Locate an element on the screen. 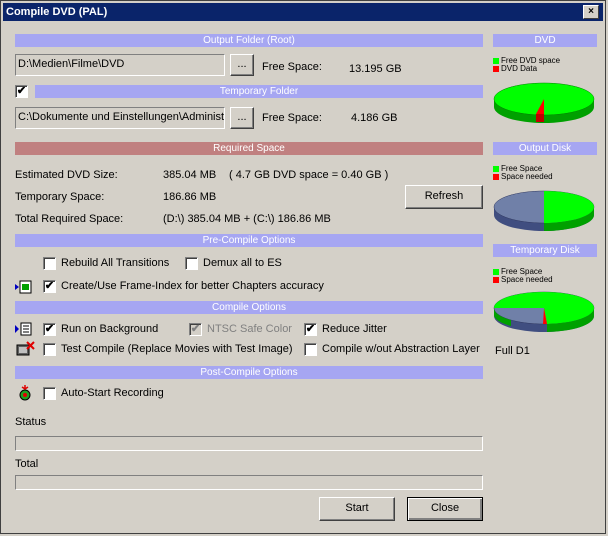 This screenshot has height=536, width=608. dvd-legend-data: DVD Data is located at coordinates (515, 69).